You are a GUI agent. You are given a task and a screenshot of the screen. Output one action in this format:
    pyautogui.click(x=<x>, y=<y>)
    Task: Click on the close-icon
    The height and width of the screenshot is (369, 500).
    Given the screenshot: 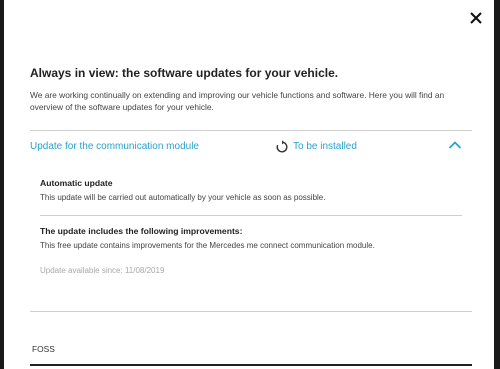 What is the action you would take?
    pyautogui.click(x=476, y=18)
    